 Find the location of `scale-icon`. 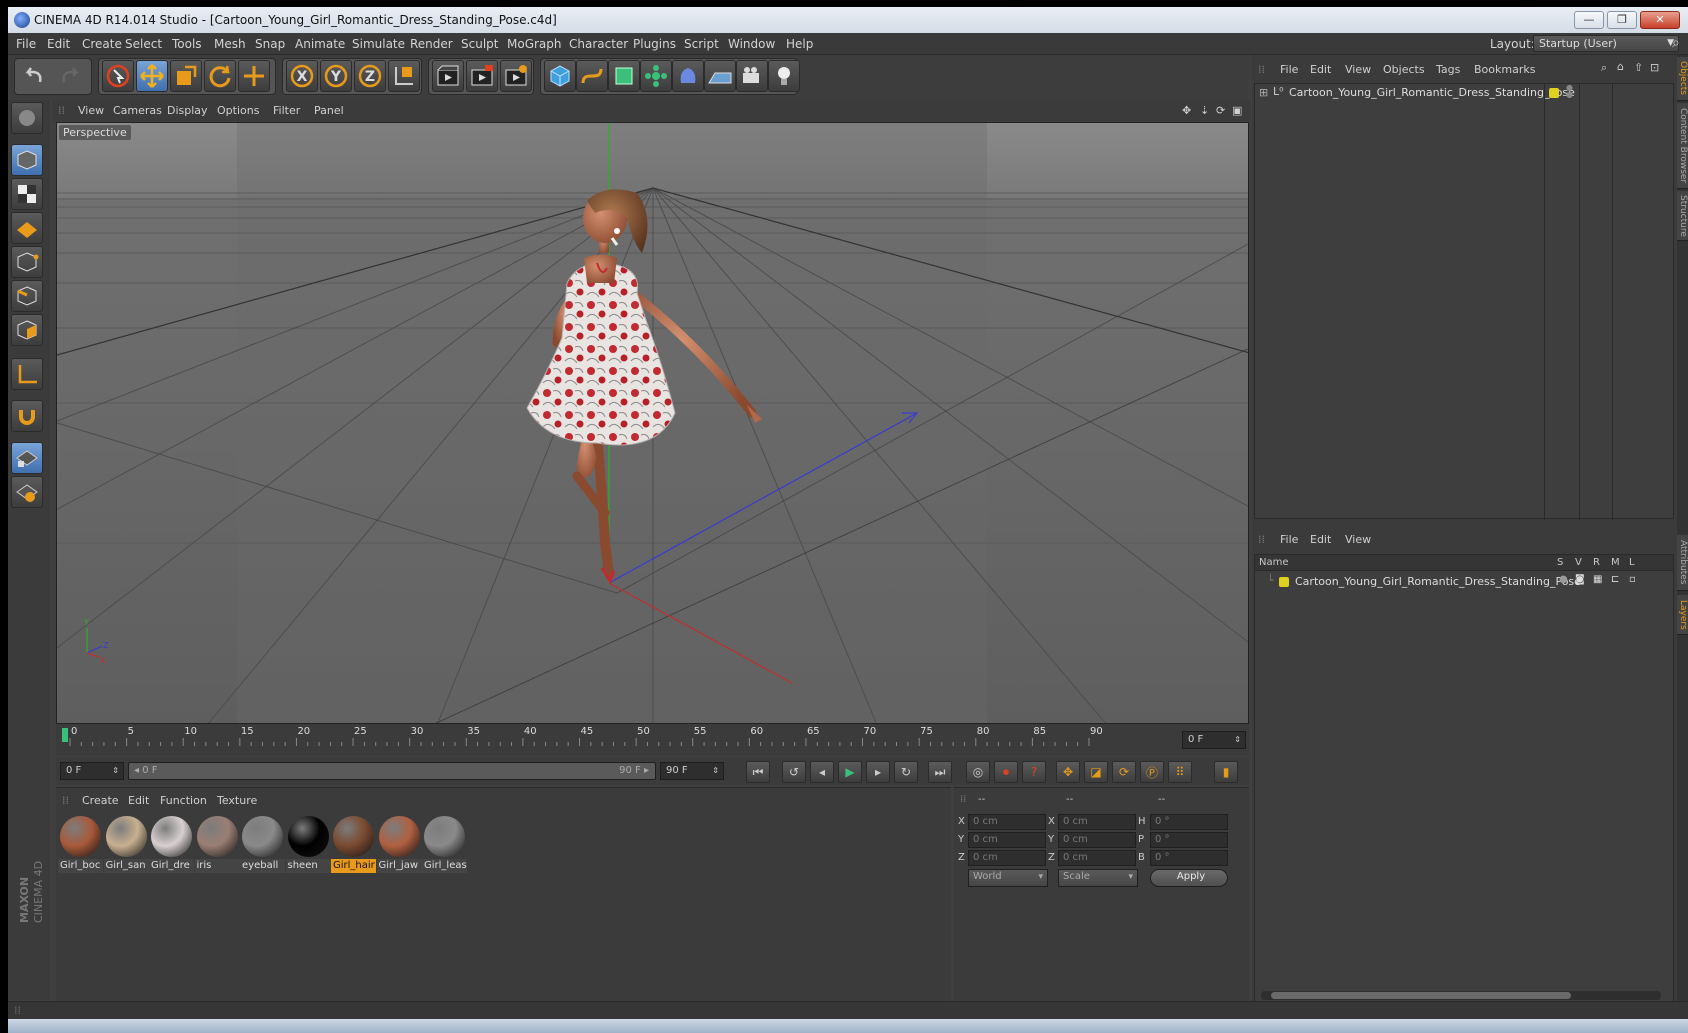

scale-icon is located at coordinates (186, 76).